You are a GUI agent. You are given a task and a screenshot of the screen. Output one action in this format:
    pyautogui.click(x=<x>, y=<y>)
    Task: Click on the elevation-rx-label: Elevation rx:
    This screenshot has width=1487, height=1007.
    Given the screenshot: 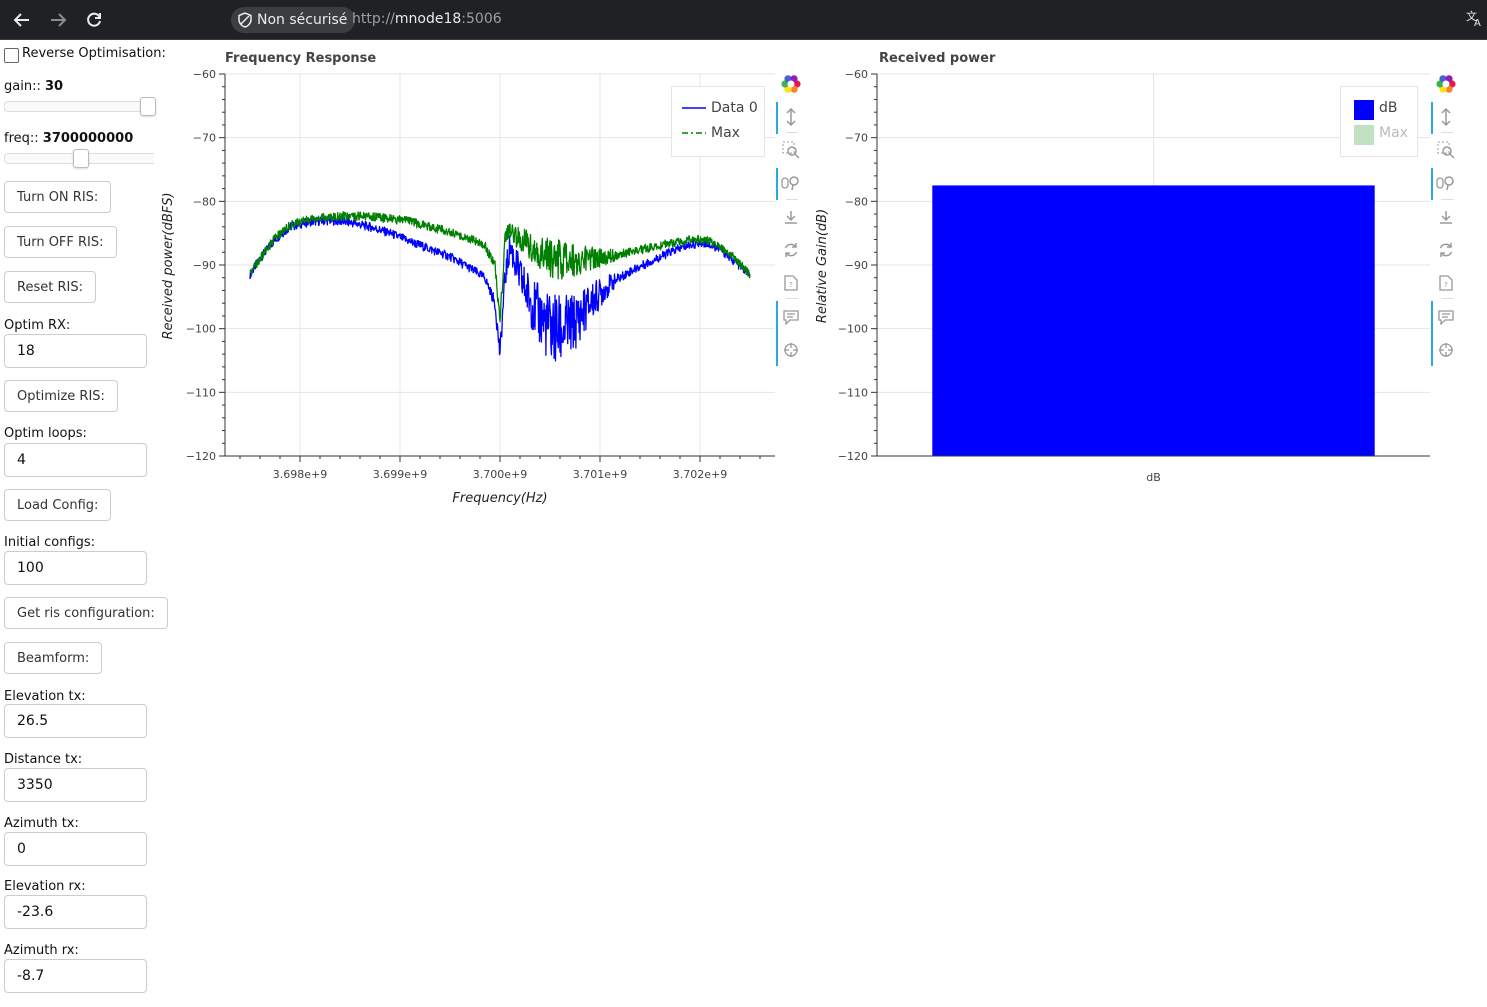 What is the action you would take?
    pyautogui.click(x=45, y=886)
    